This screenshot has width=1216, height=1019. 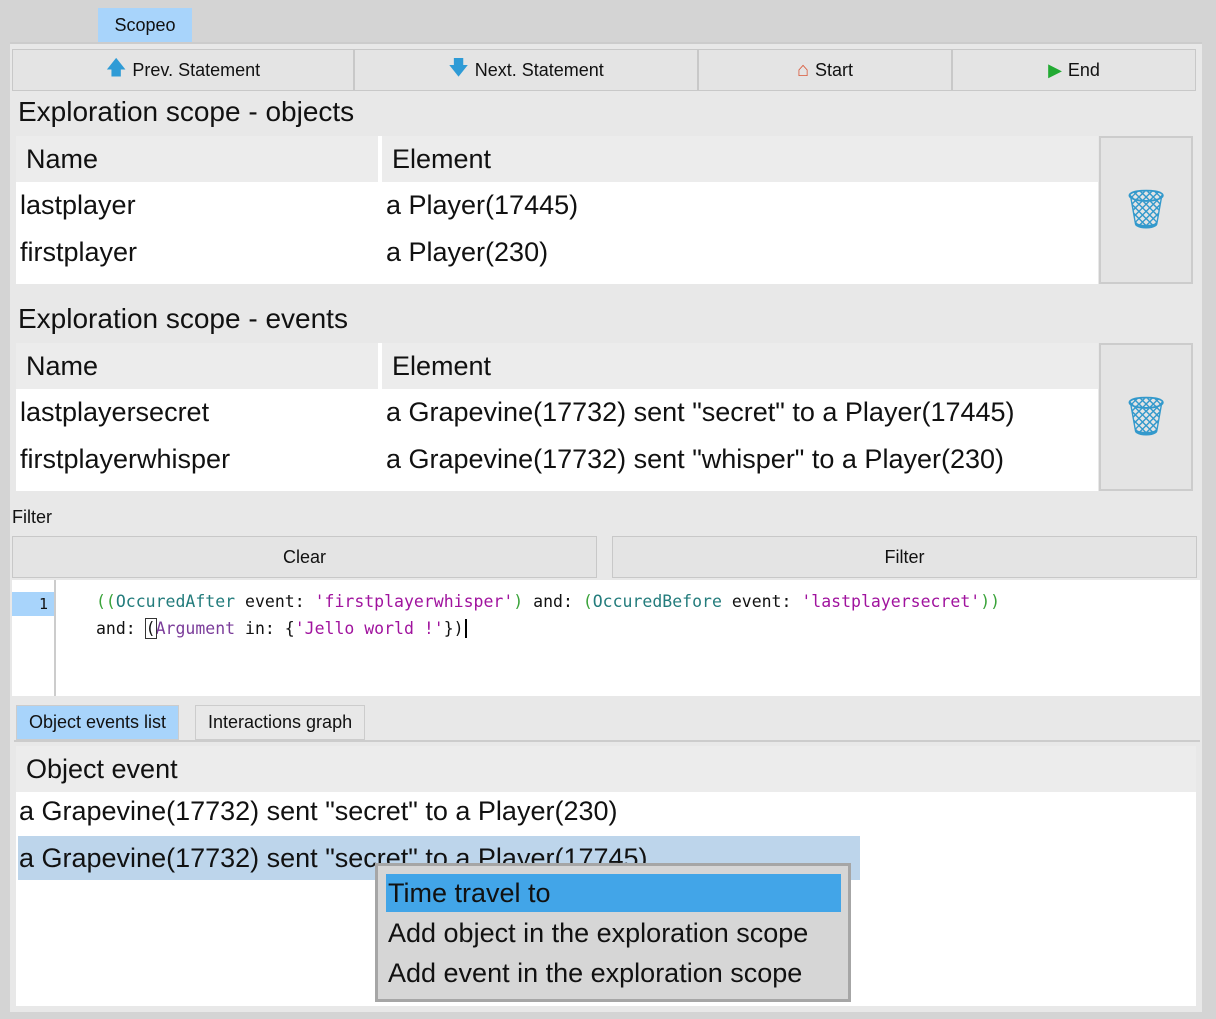 I want to click on objects-scope-title: Exploration scope - objects, so click(x=186, y=111).